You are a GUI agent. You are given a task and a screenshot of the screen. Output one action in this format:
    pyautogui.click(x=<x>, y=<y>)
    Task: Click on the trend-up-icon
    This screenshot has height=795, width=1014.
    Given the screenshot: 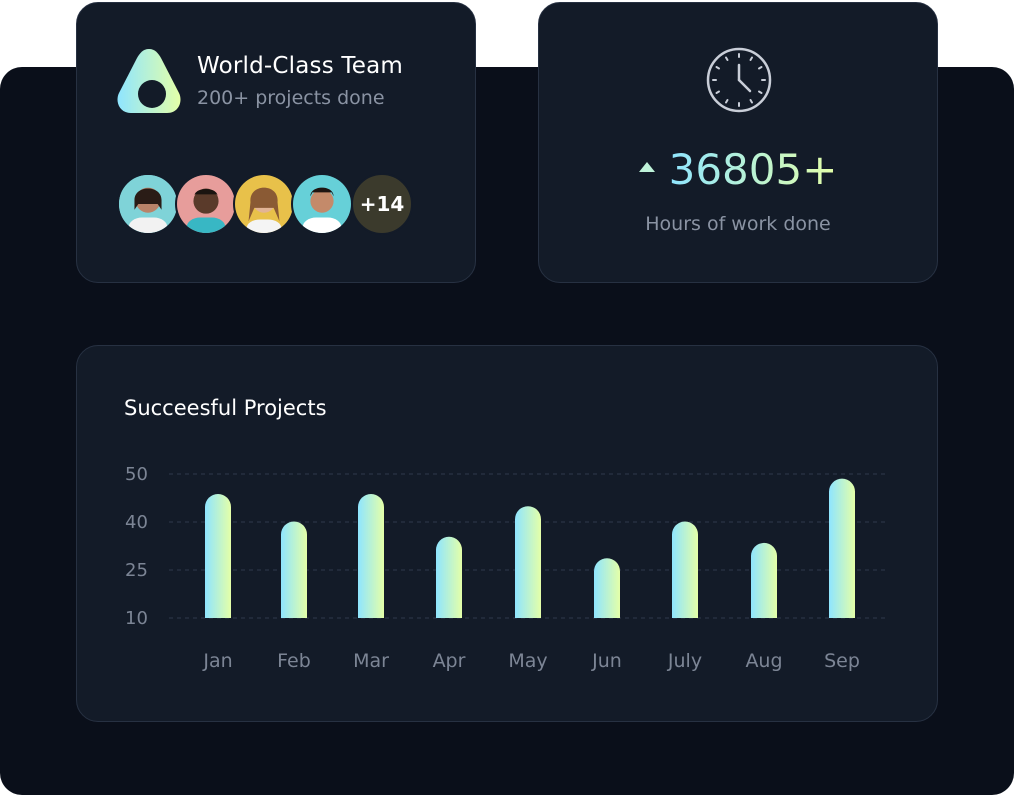 What is the action you would take?
    pyautogui.click(x=646, y=166)
    